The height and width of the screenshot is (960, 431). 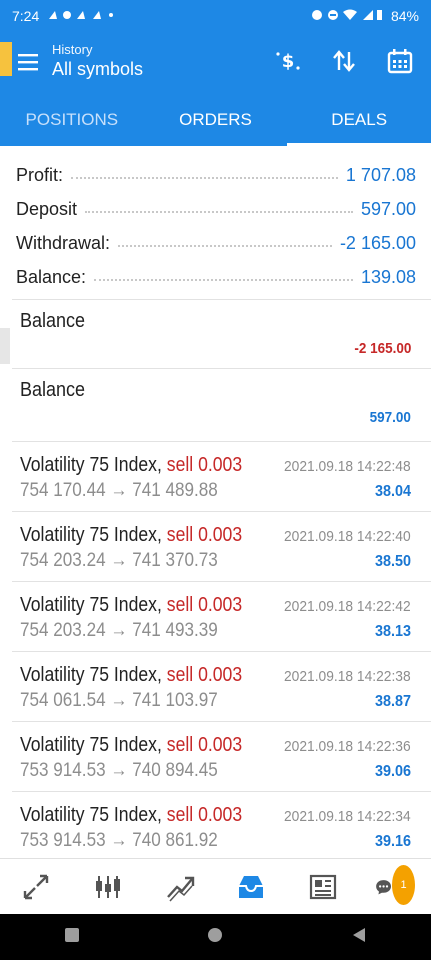 What do you see at coordinates (72, 937) in the screenshot?
I see `recents-icon` at bounding box center [72, 937].